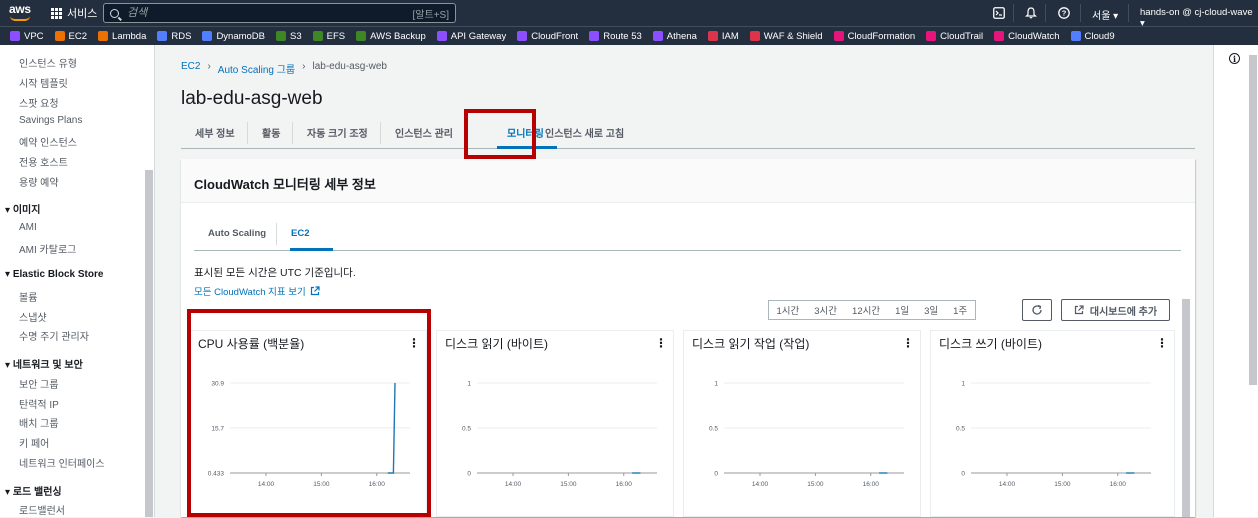  What do you see at coordinates (1118, 484) in the screenshot?
I see `x-tick-label: 16:00` at bounding box center [1118, 484].